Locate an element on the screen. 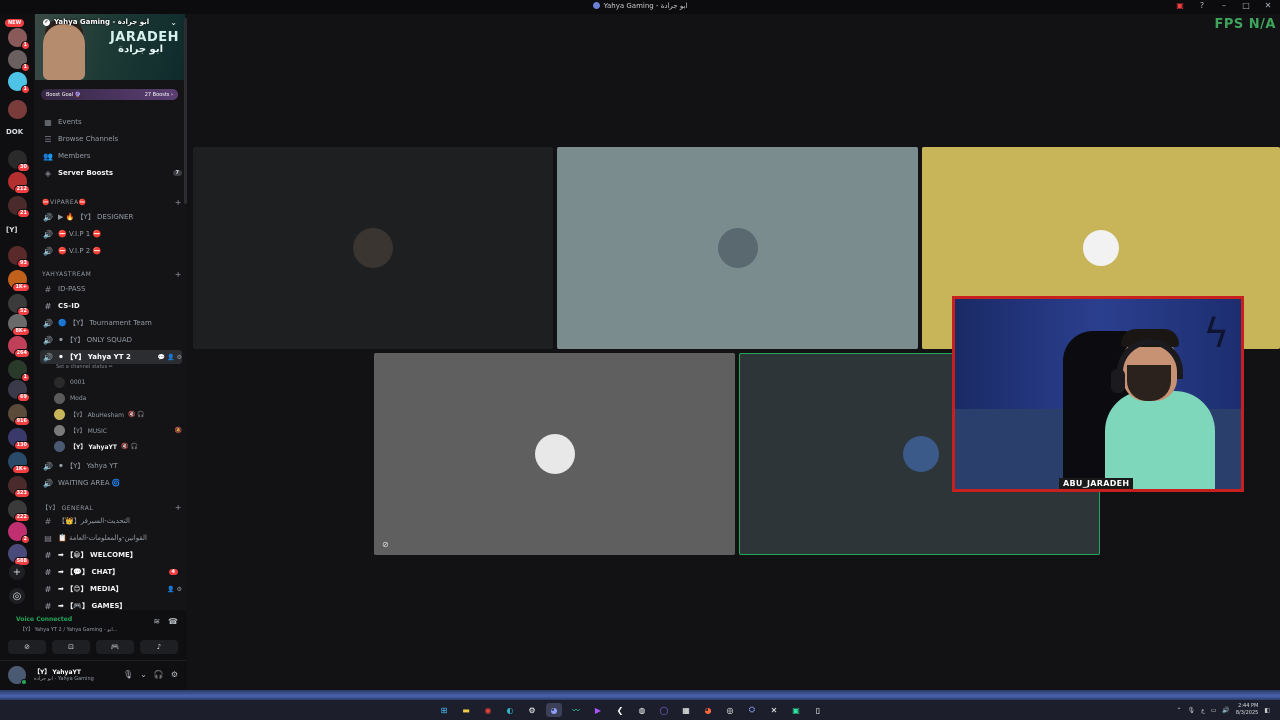  voice-user: Moda is located at coordinates (118, 398).